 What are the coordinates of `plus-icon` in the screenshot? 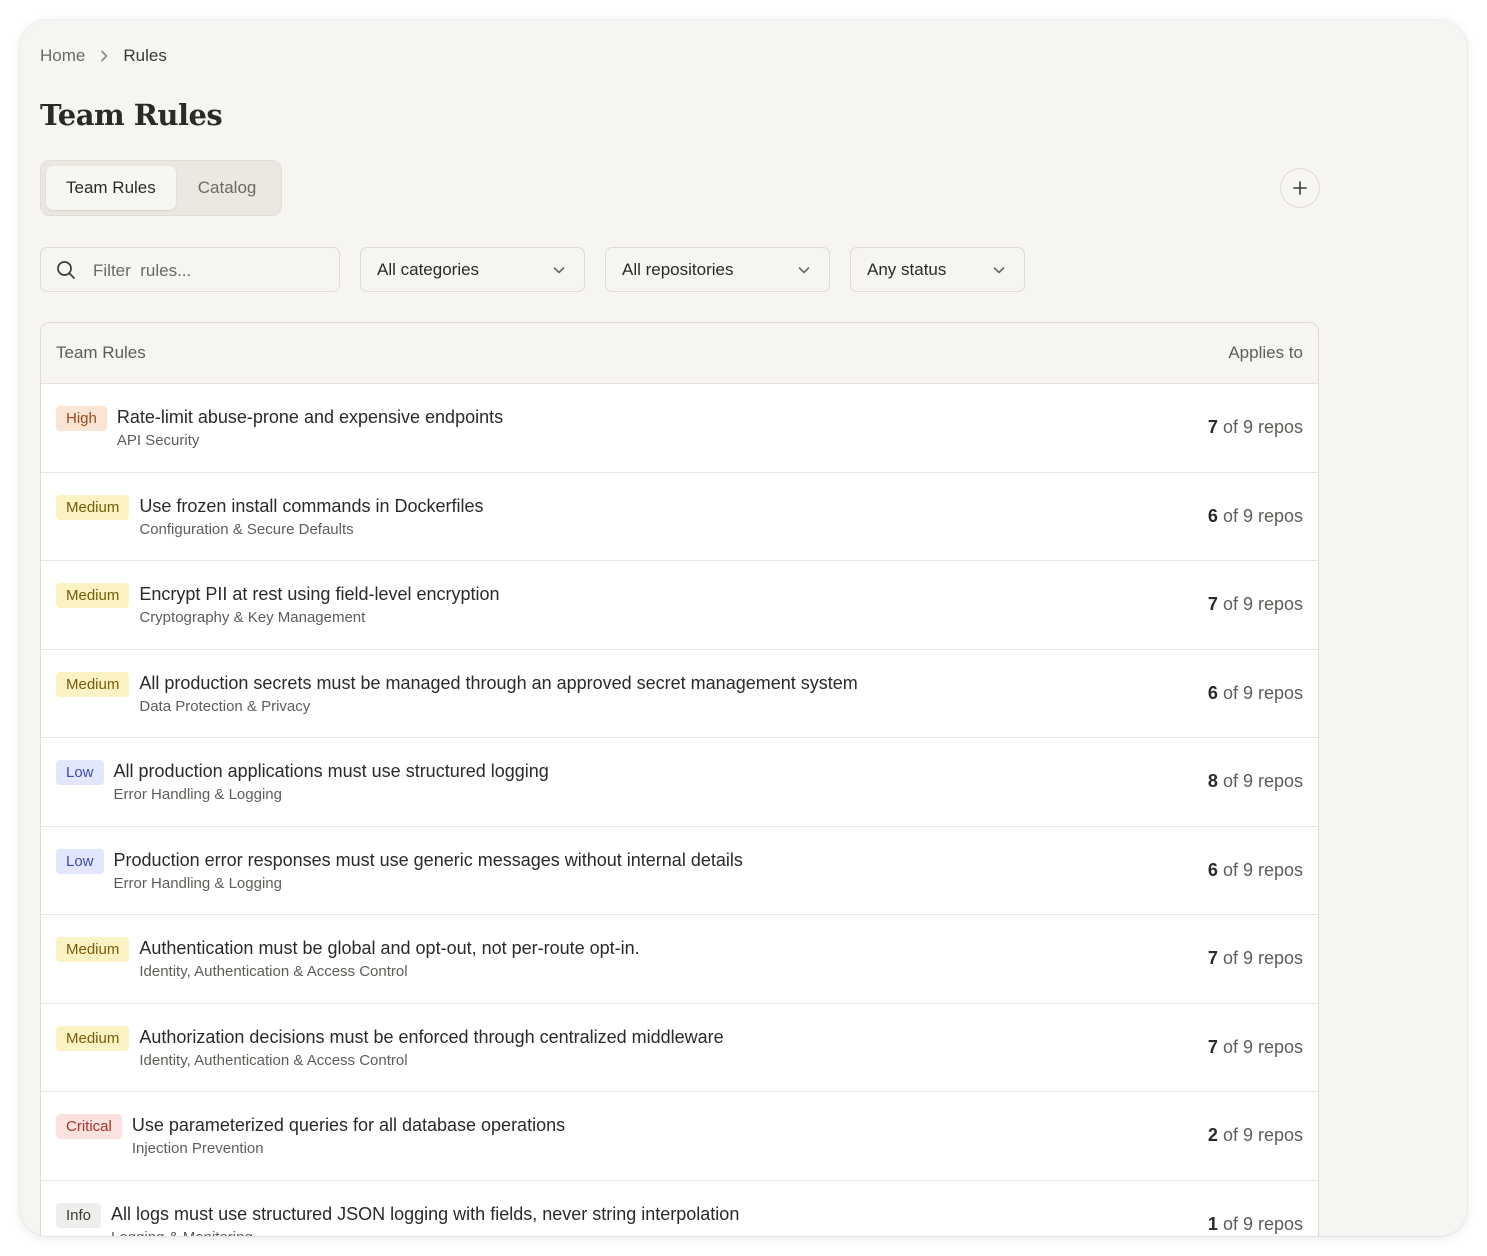 It's located at (1300, 188).